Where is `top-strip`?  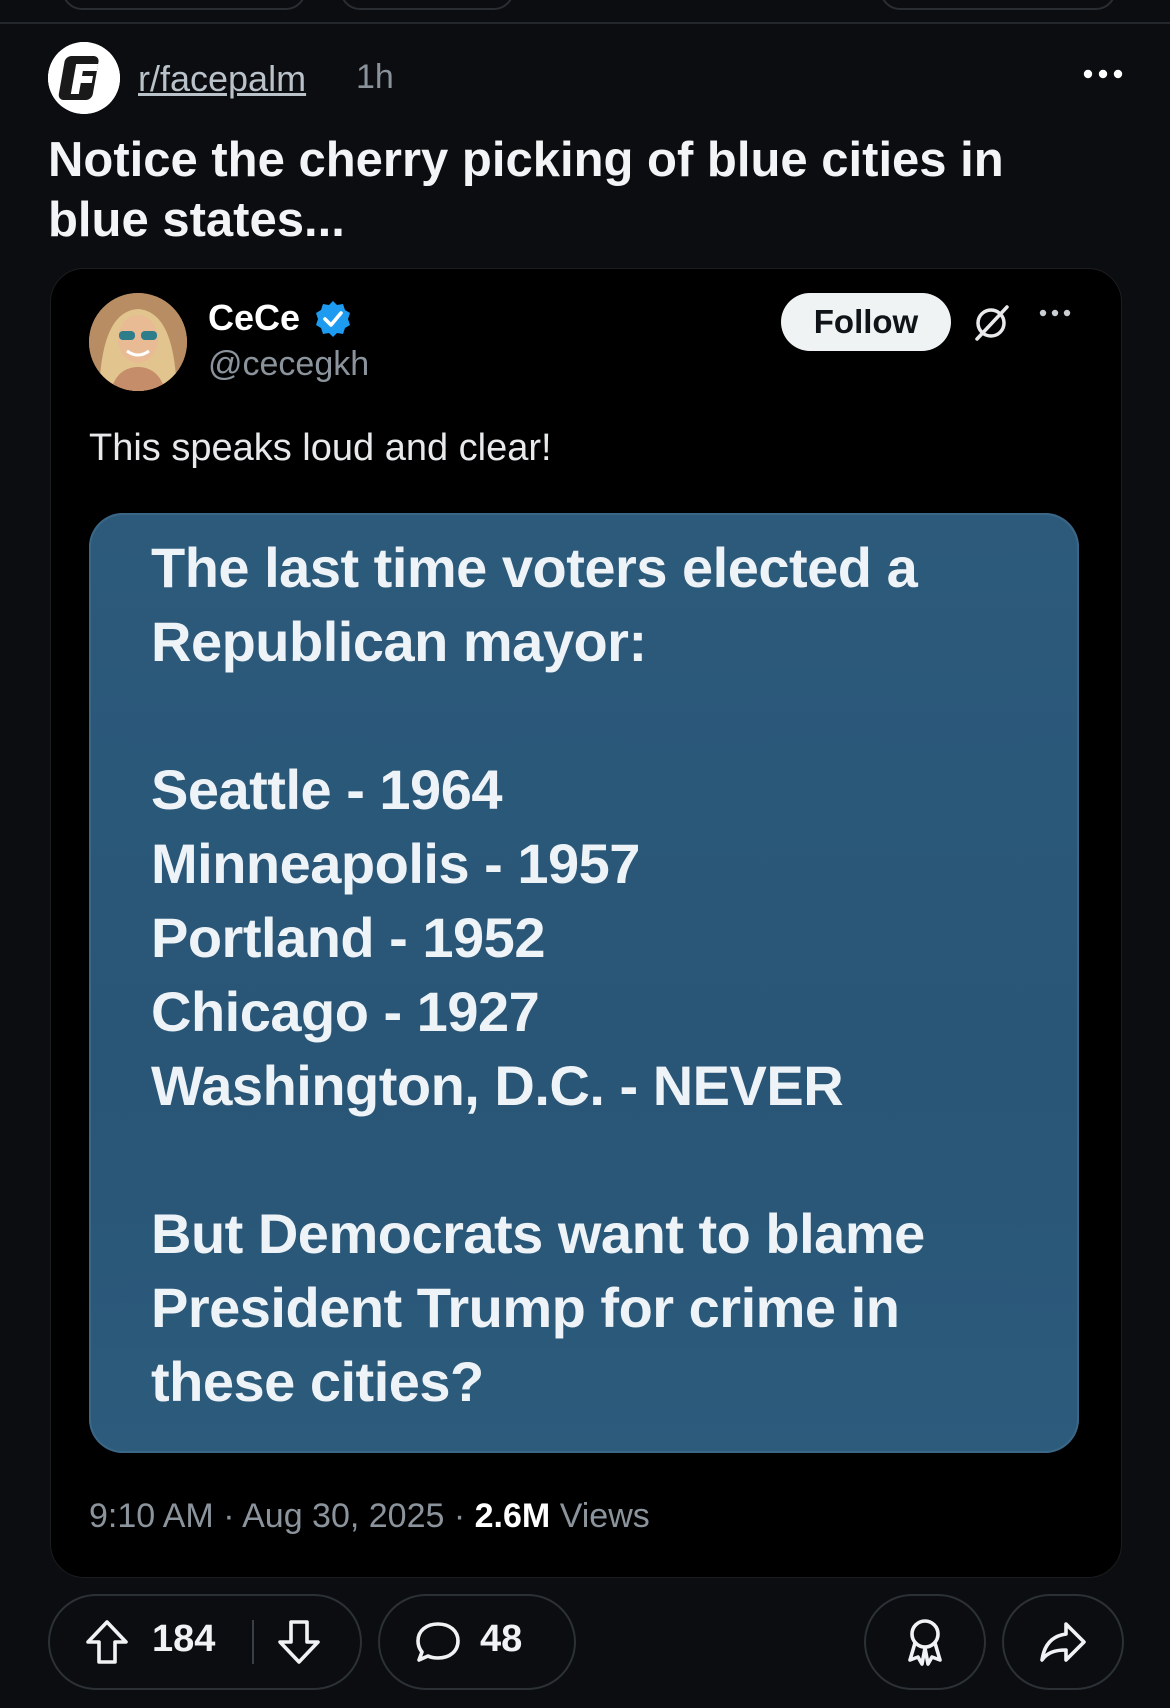 top-strip is located at coordinates (585, 12).